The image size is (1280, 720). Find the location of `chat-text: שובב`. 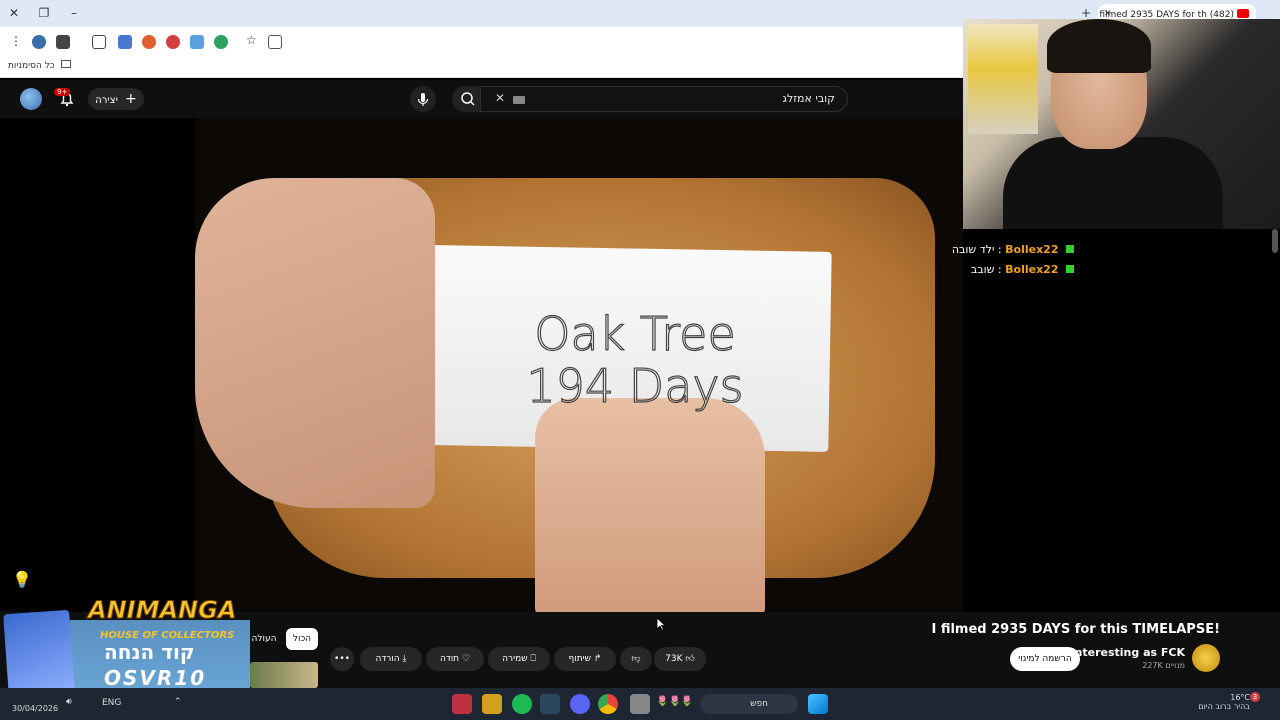

chat-text: שובב is located at coordinates (982, 269).